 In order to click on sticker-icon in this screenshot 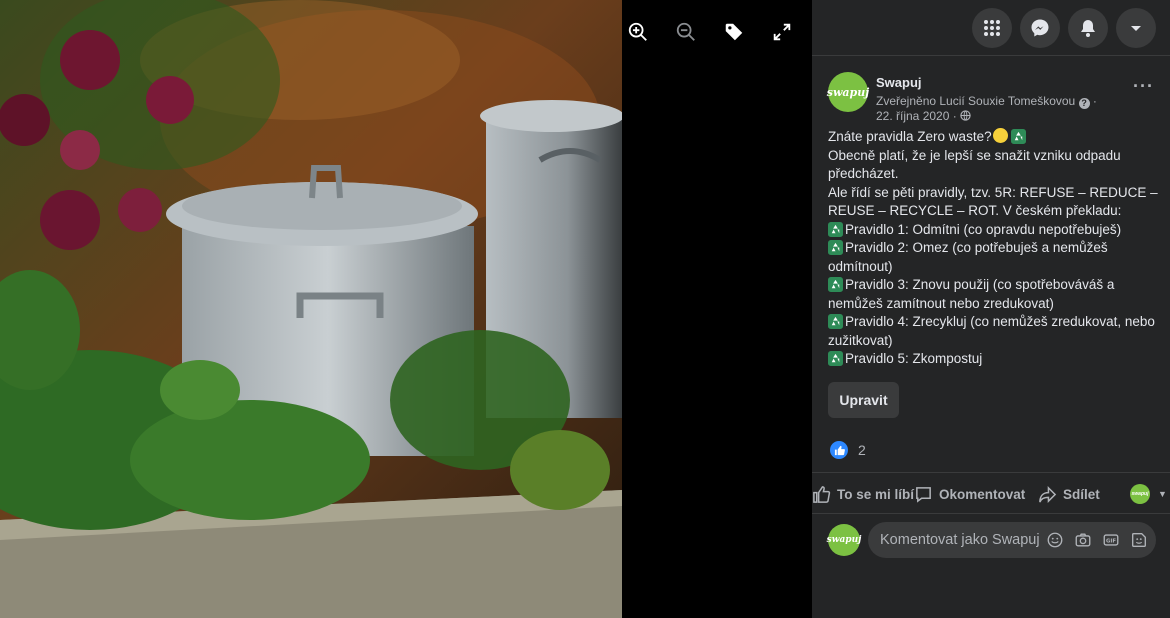, I will do `click(1138, 540)`.